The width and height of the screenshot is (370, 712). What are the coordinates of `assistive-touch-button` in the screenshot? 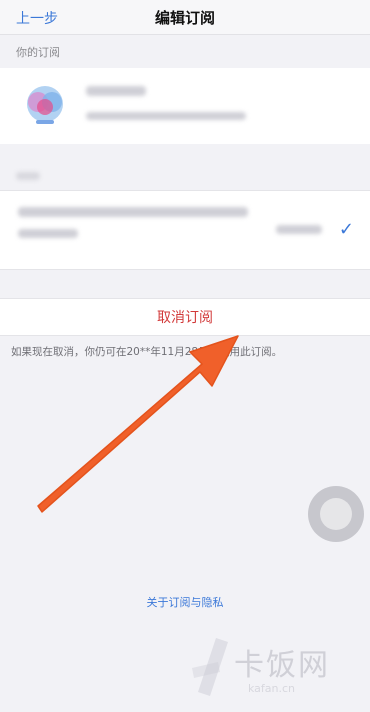 It's located at (336, 514).